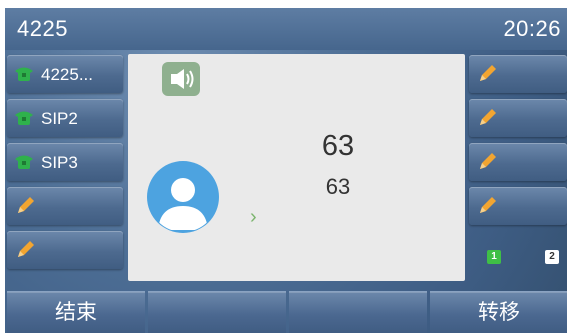 This screenshot has width=572, height=333. I want to click on caller-number: 63, so click(338, 186).